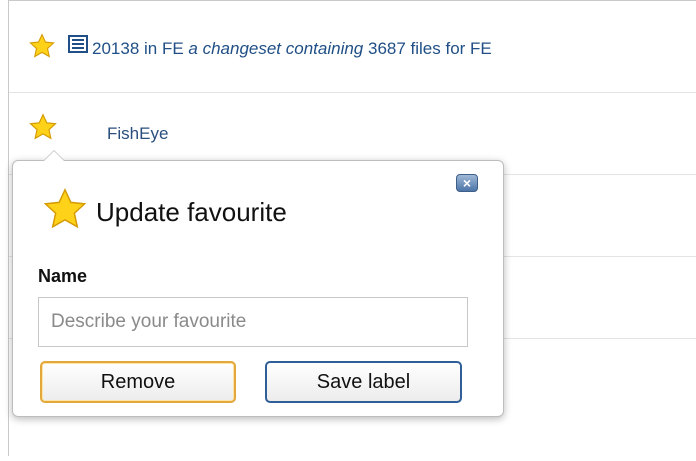 The image size is (696, 461). I want to click on dialog-title: Update favourite, so click(191, 212).